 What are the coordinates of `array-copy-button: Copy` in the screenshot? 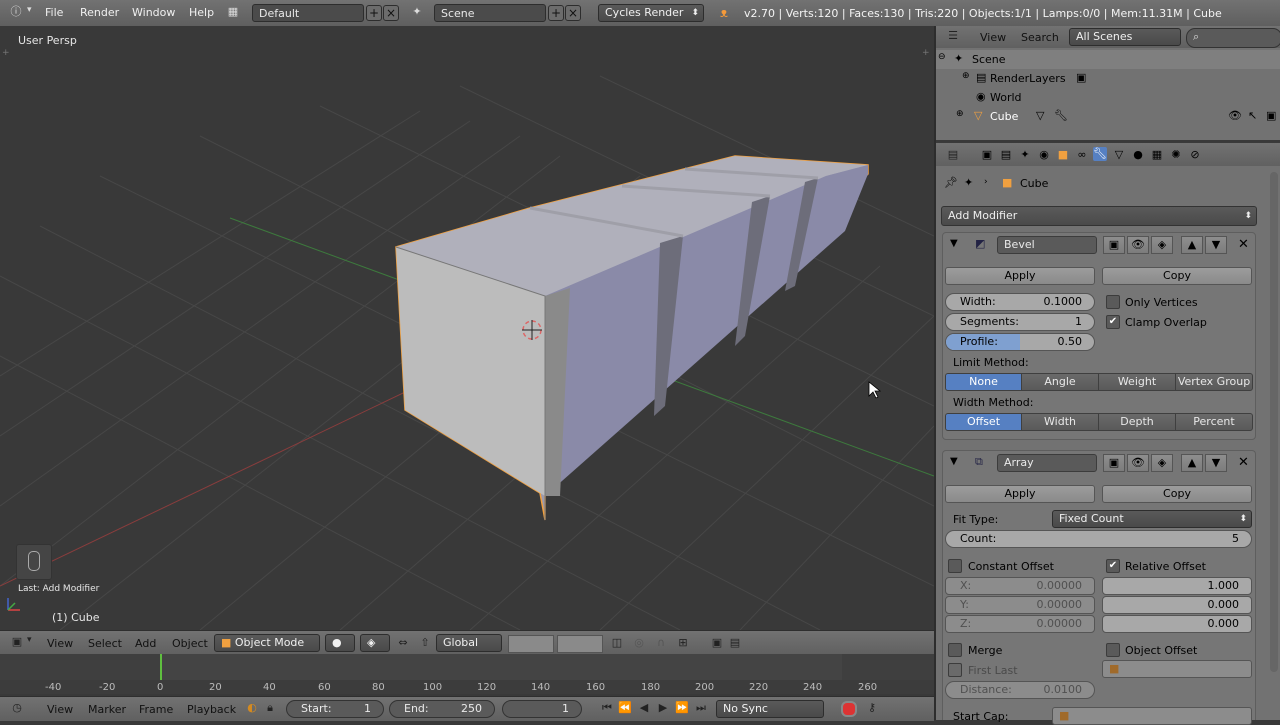 It's located at (1177, 494).